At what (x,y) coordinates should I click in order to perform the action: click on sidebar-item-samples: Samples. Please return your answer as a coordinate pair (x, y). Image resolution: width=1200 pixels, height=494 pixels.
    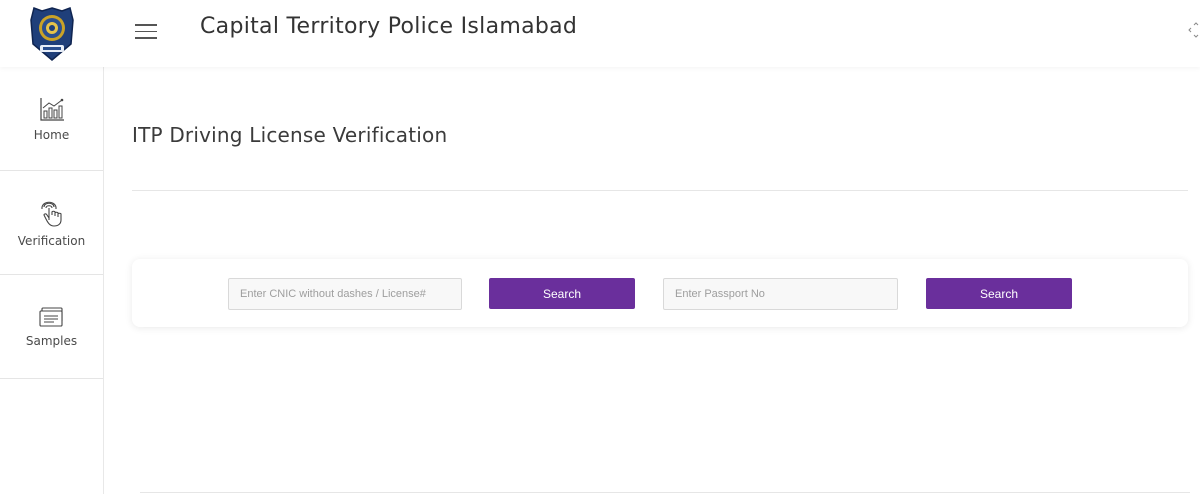
    Looking at the image, I should click on (51, 327).